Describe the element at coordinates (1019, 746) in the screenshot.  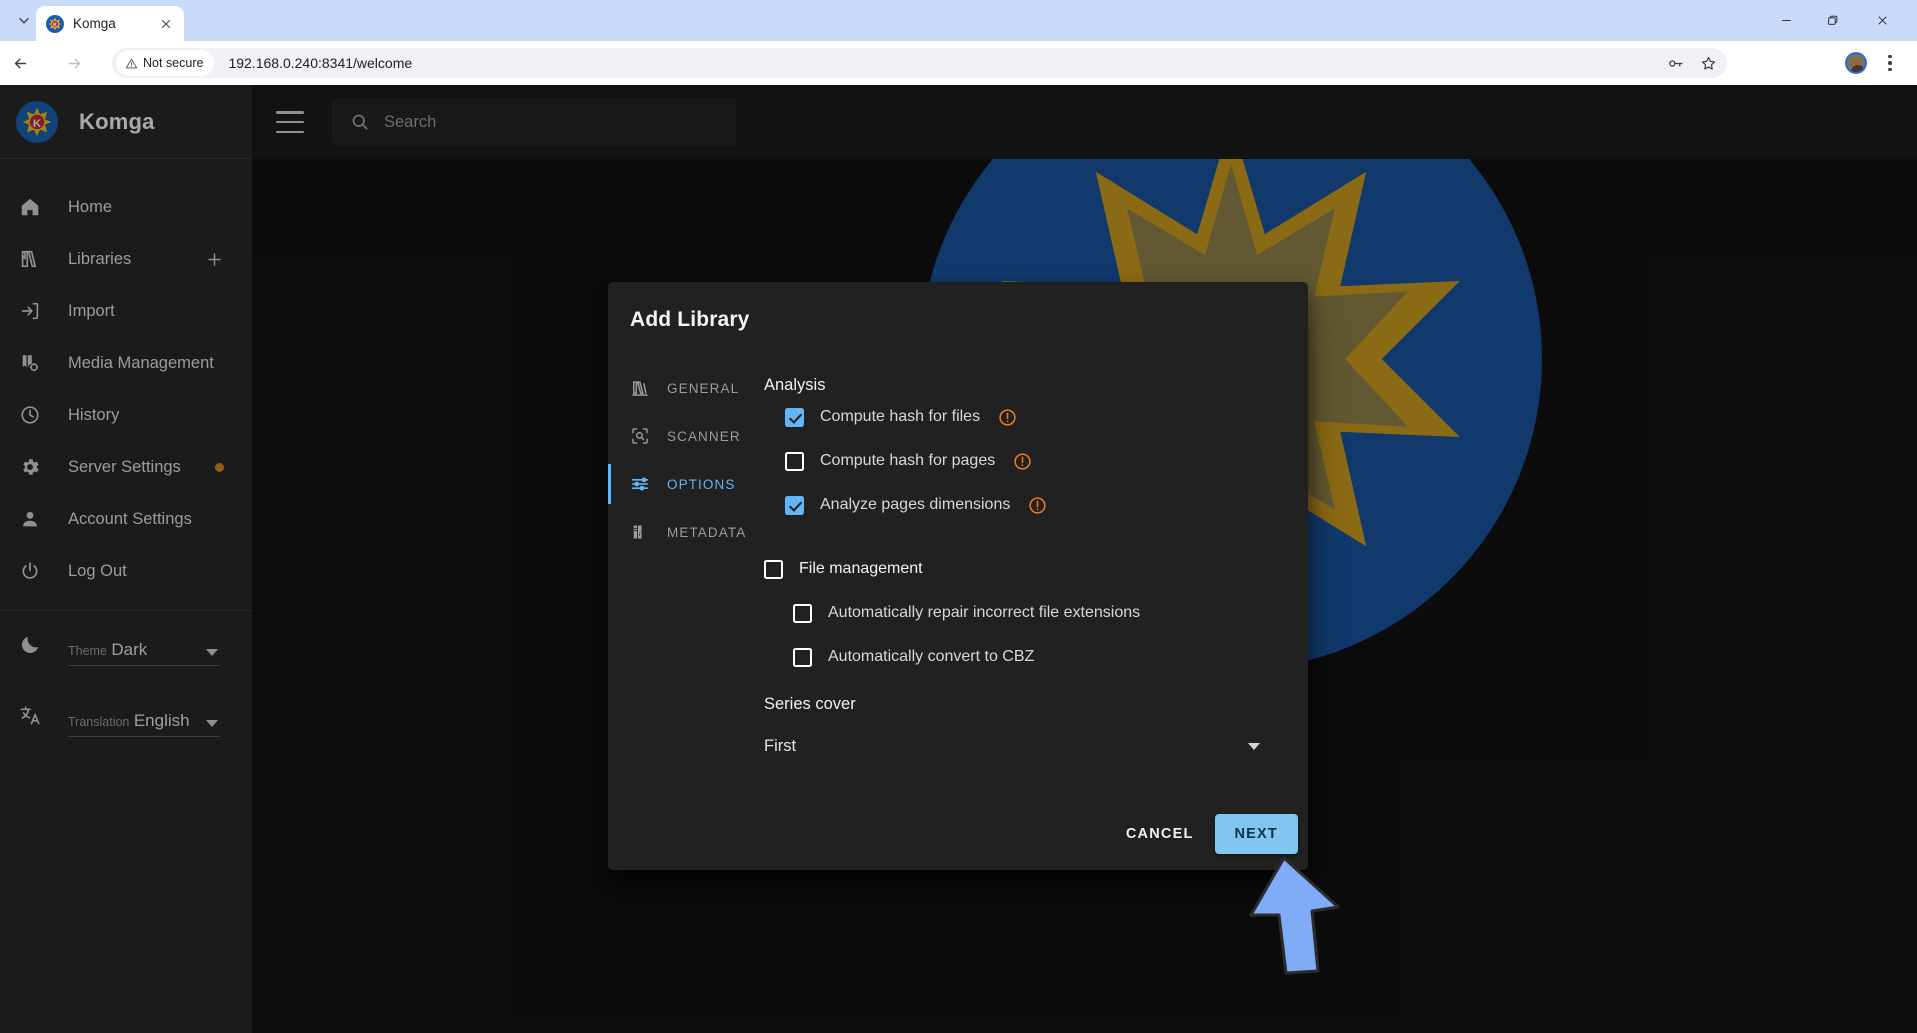
I see `series-cover-select: First` at that location.